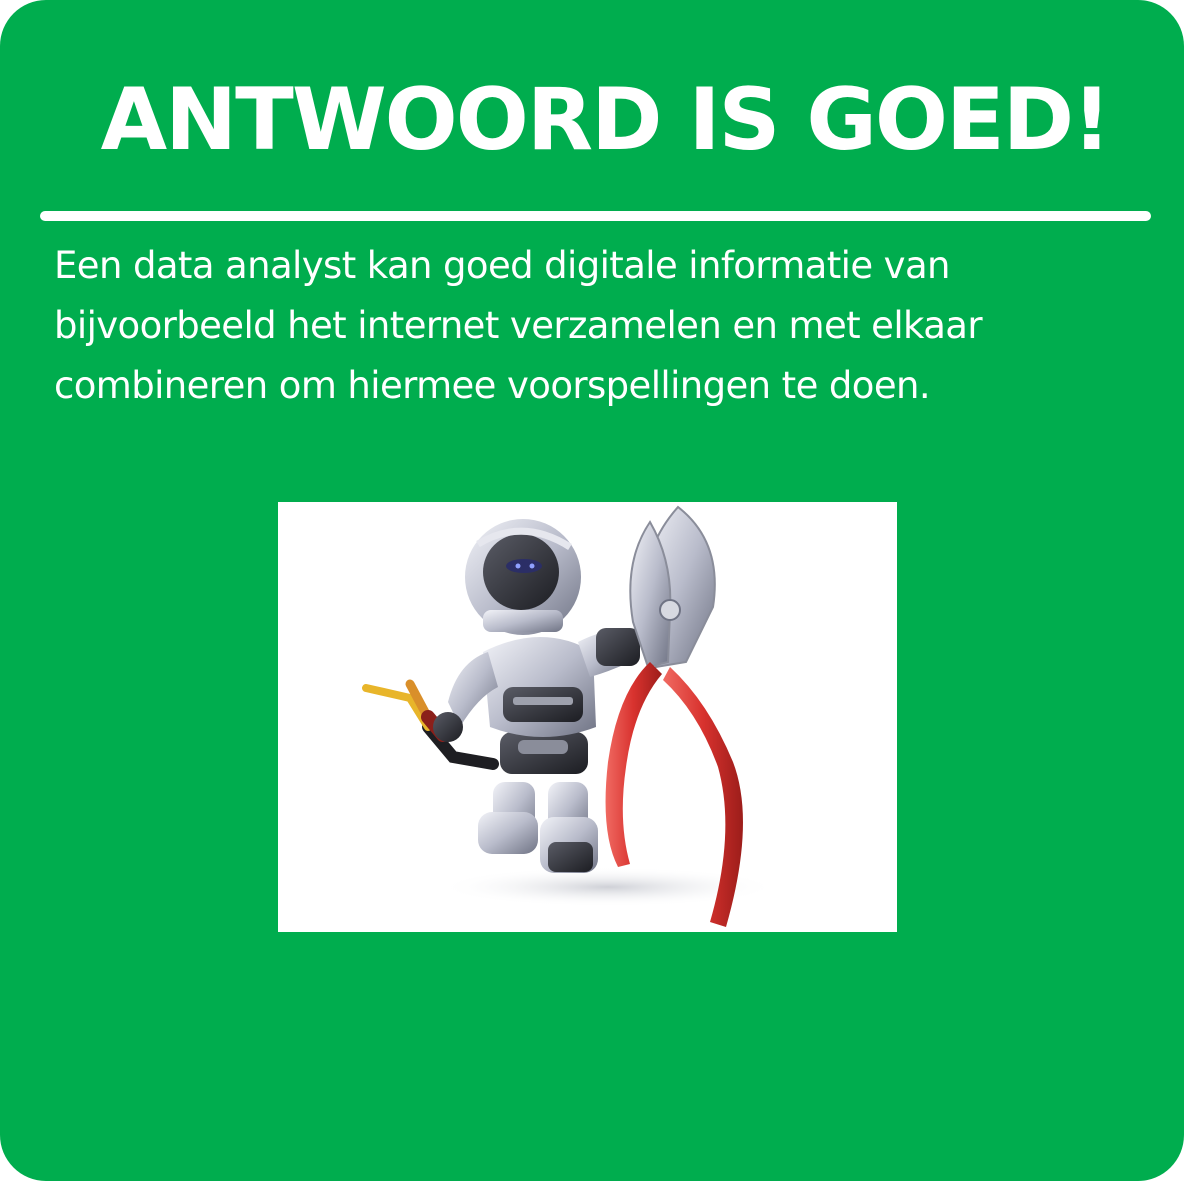  What do you see at coordinates (595, 216) in the screenshot?
I see `title-divider` at bounding box center [595, 216].